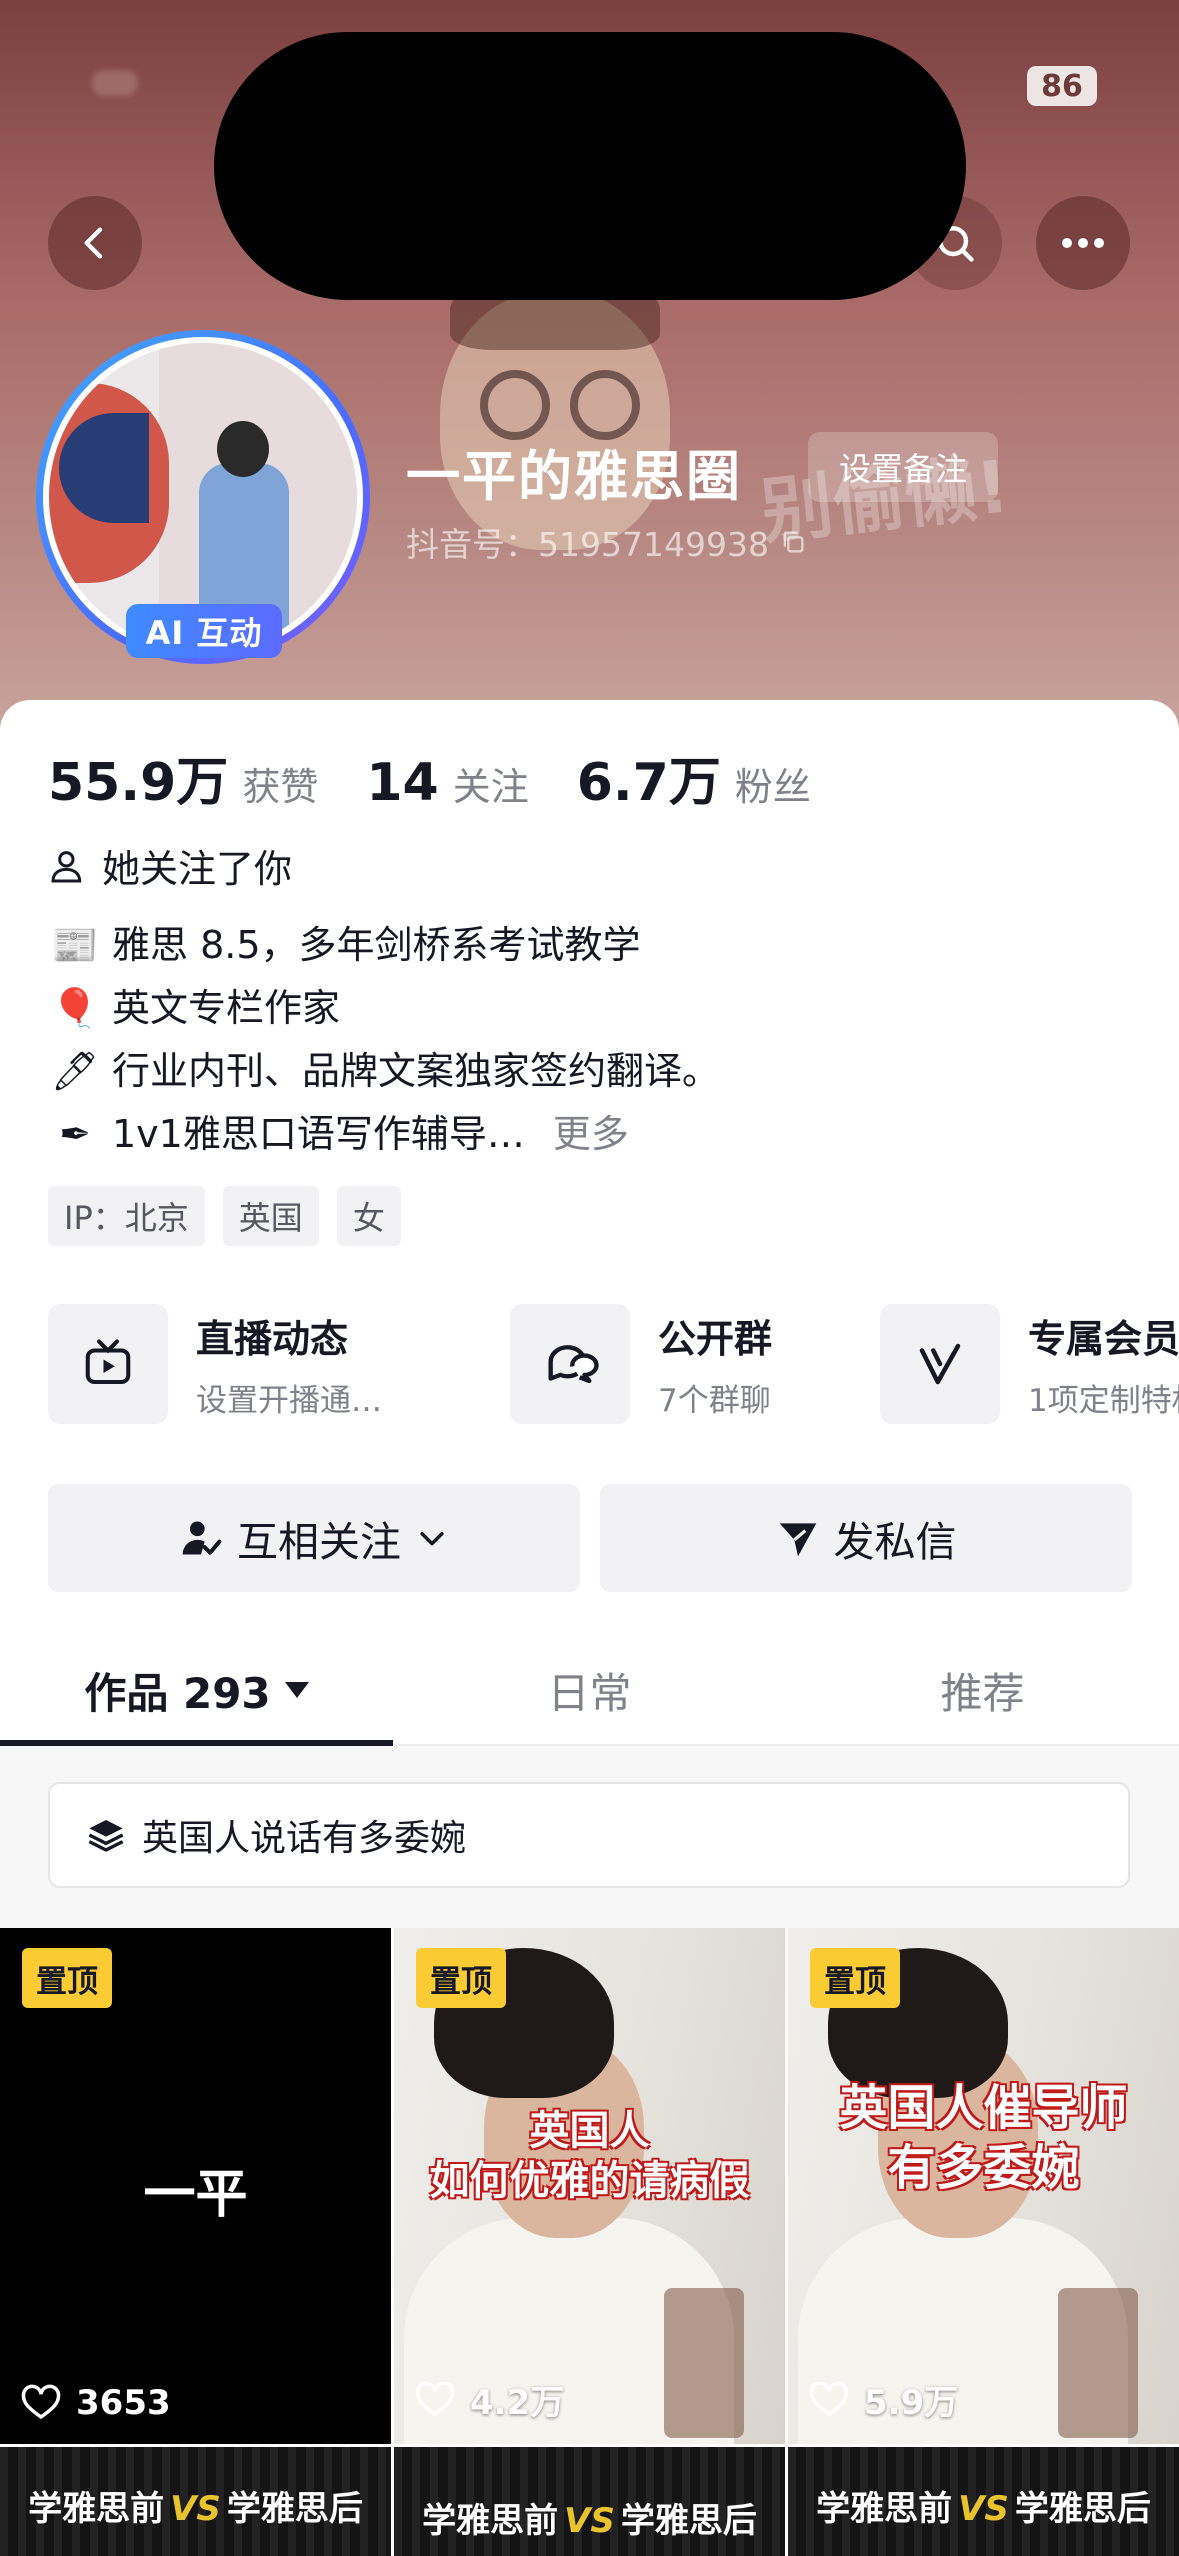 This screenshot has height=2556, width=1179. What do you see at coordinates (574, 476) in the screenshot?
I see `profile-name: 一平的雅思圈` at bounding box center [574, 476].